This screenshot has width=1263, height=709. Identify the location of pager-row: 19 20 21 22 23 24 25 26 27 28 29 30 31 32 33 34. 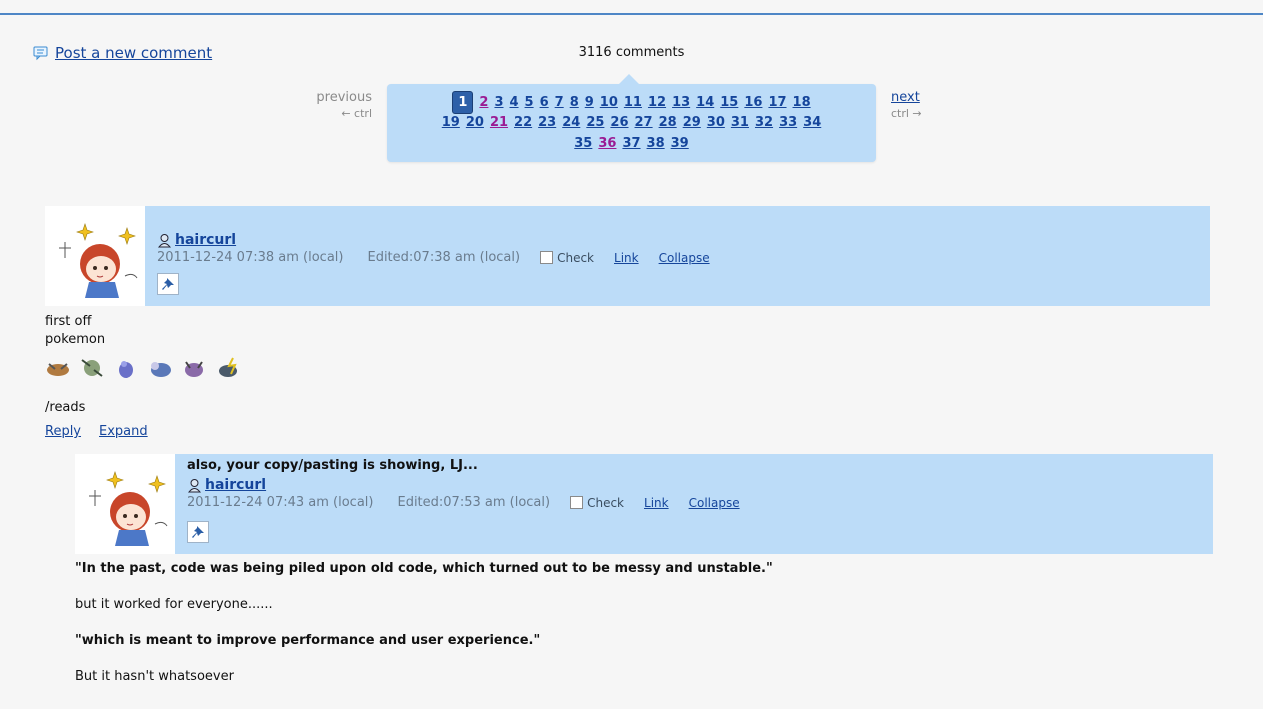
(631, 122).